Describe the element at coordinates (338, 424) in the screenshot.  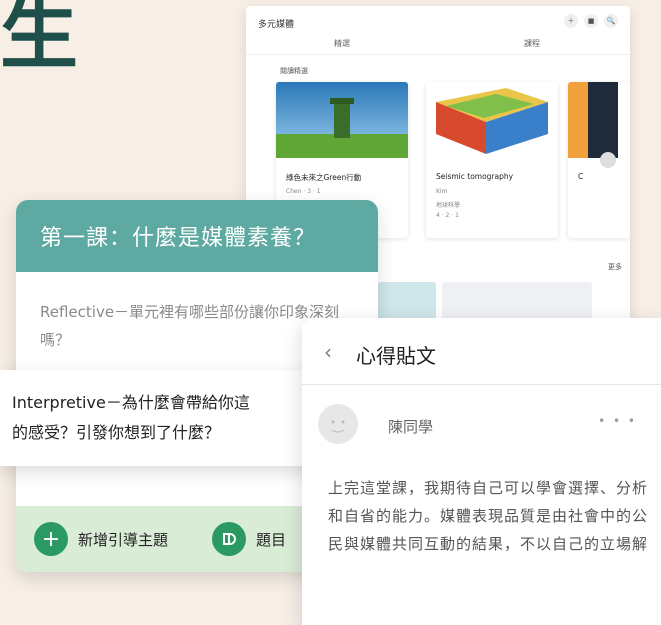
I see `avatar` at that location.